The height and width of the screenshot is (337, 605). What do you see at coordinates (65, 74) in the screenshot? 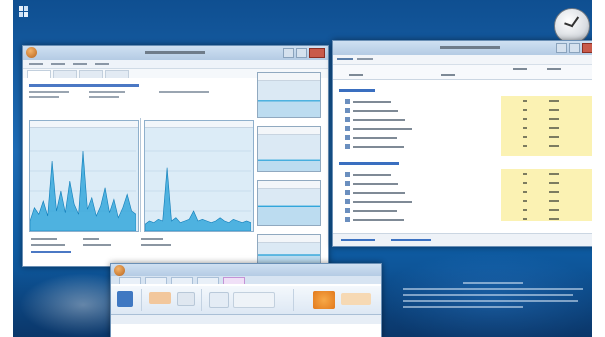
I see `tab-cpu` at bounding box center [65, 74].